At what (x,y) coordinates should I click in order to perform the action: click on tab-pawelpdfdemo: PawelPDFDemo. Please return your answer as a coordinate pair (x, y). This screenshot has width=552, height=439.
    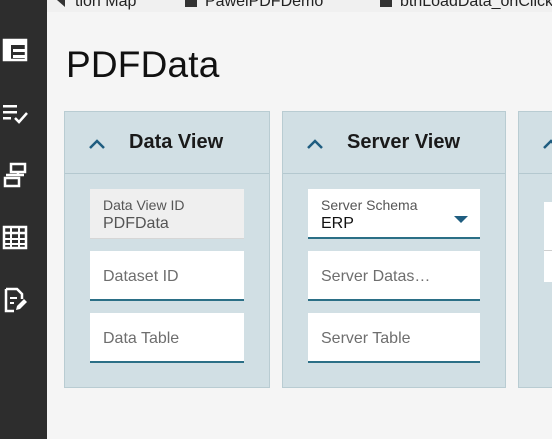
    Looking at the image, I should click on (254, 6).